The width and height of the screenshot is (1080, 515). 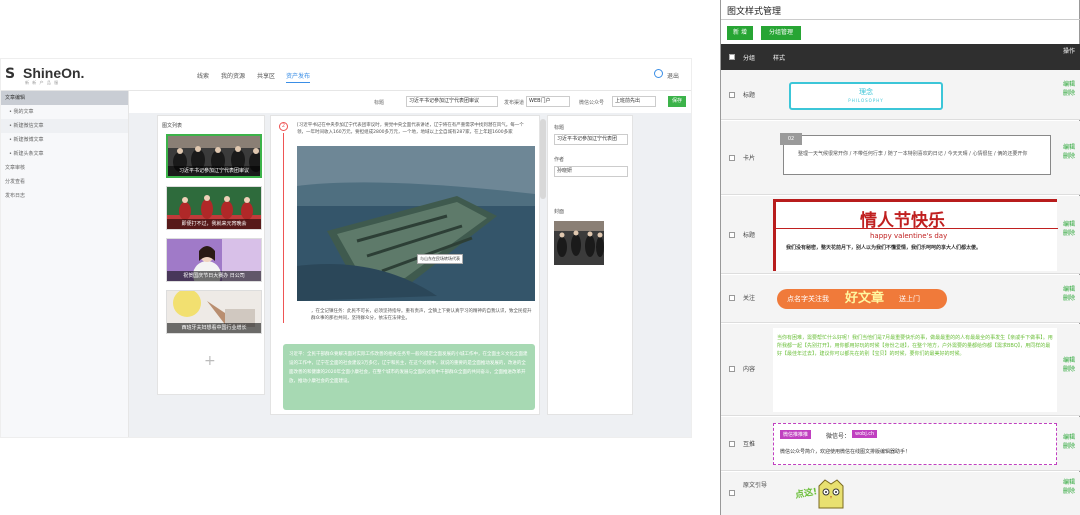 What do you see at coordinates (592, 103) in the screenshot?
I see `account-label: 微信公众号` at bounding box center [592, 103].